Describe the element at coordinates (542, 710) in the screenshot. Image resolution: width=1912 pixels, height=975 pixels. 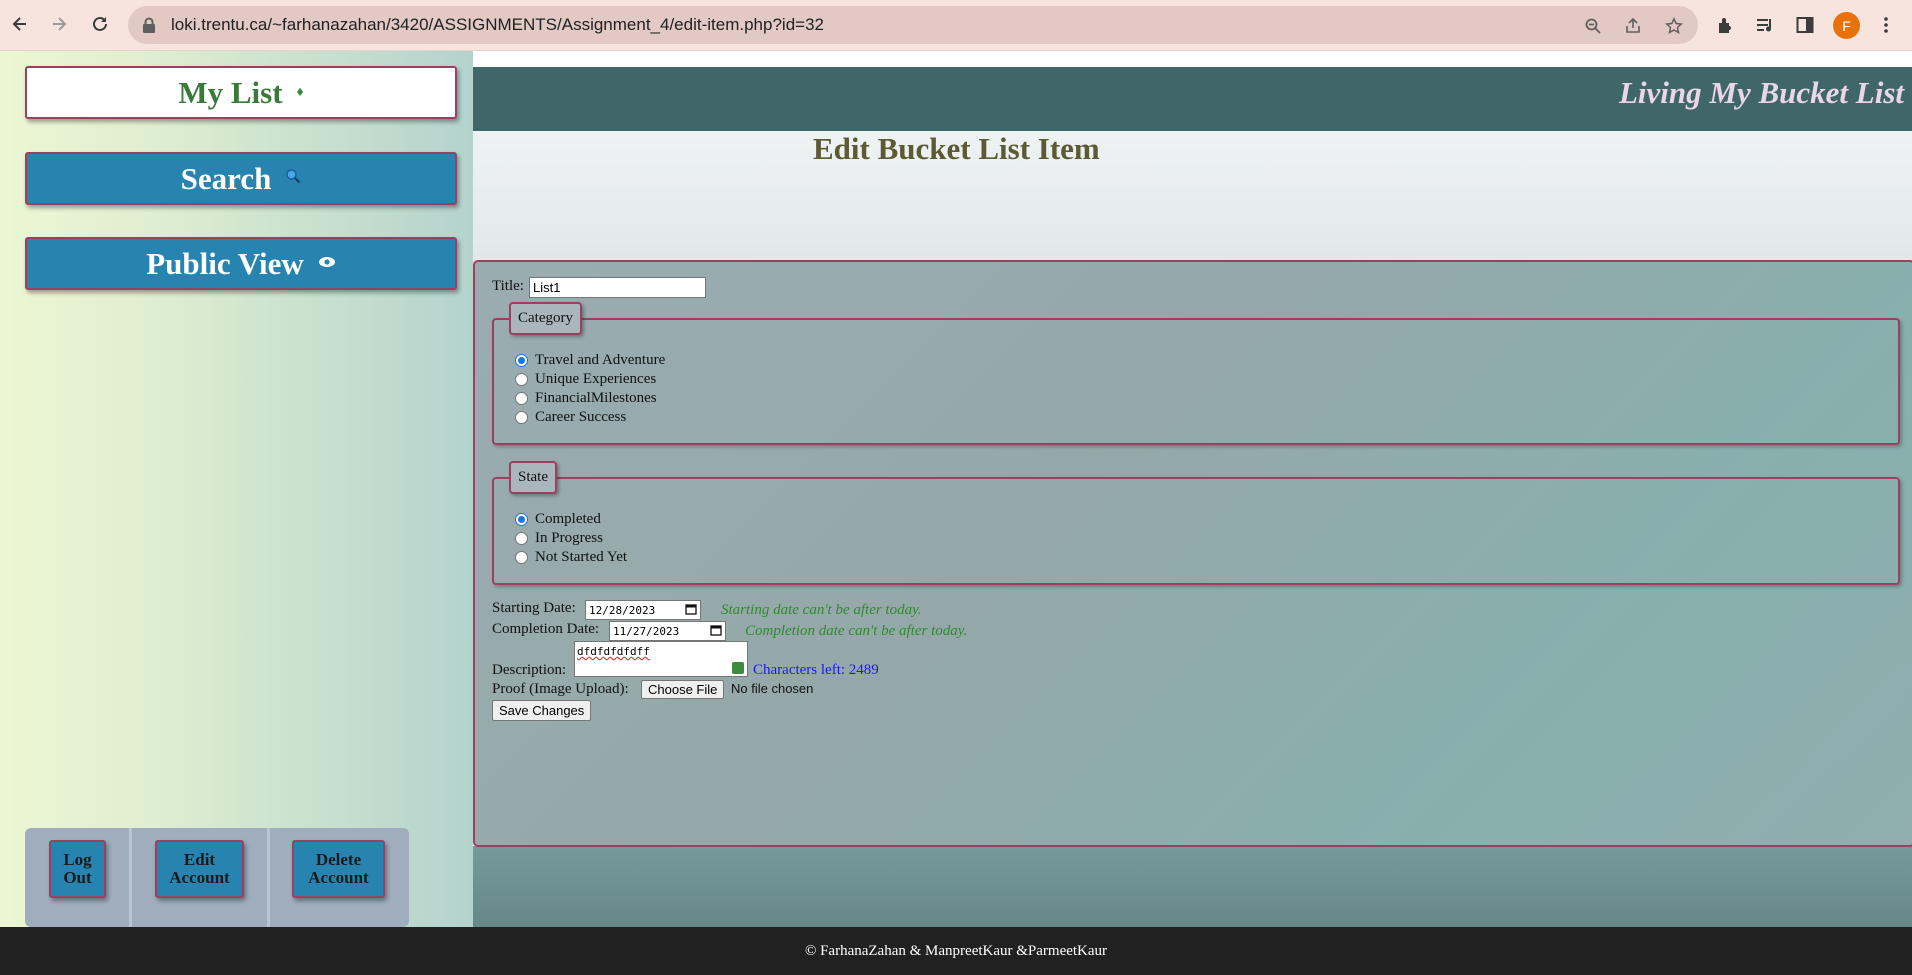
I see `save-changes-button: Save Changes` at that location.